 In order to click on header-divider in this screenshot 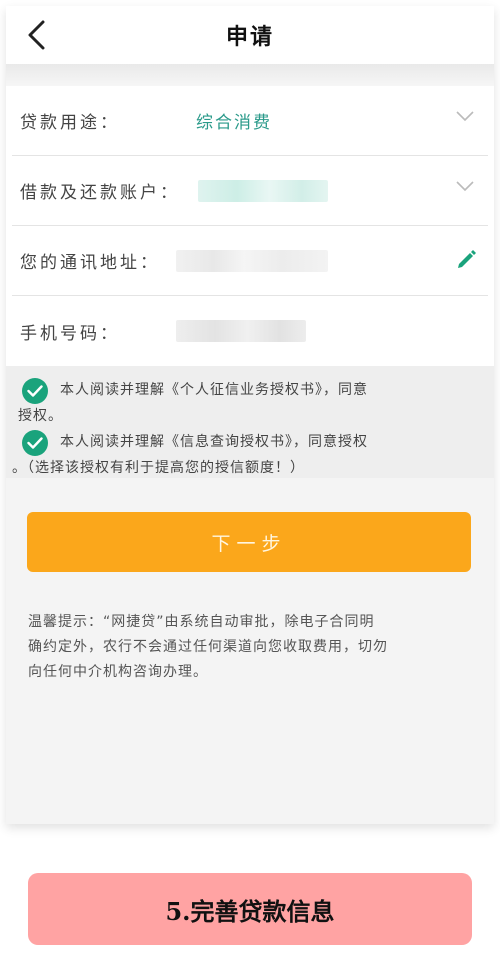, I will do `click(250, 75)`.